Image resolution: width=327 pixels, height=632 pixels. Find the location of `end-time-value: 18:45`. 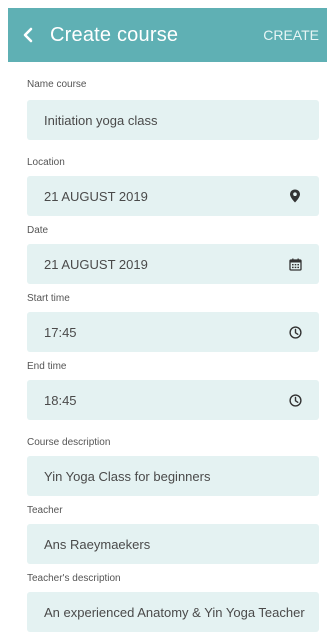

end-time-value: 18:45 is located at coordinates (60, 400).